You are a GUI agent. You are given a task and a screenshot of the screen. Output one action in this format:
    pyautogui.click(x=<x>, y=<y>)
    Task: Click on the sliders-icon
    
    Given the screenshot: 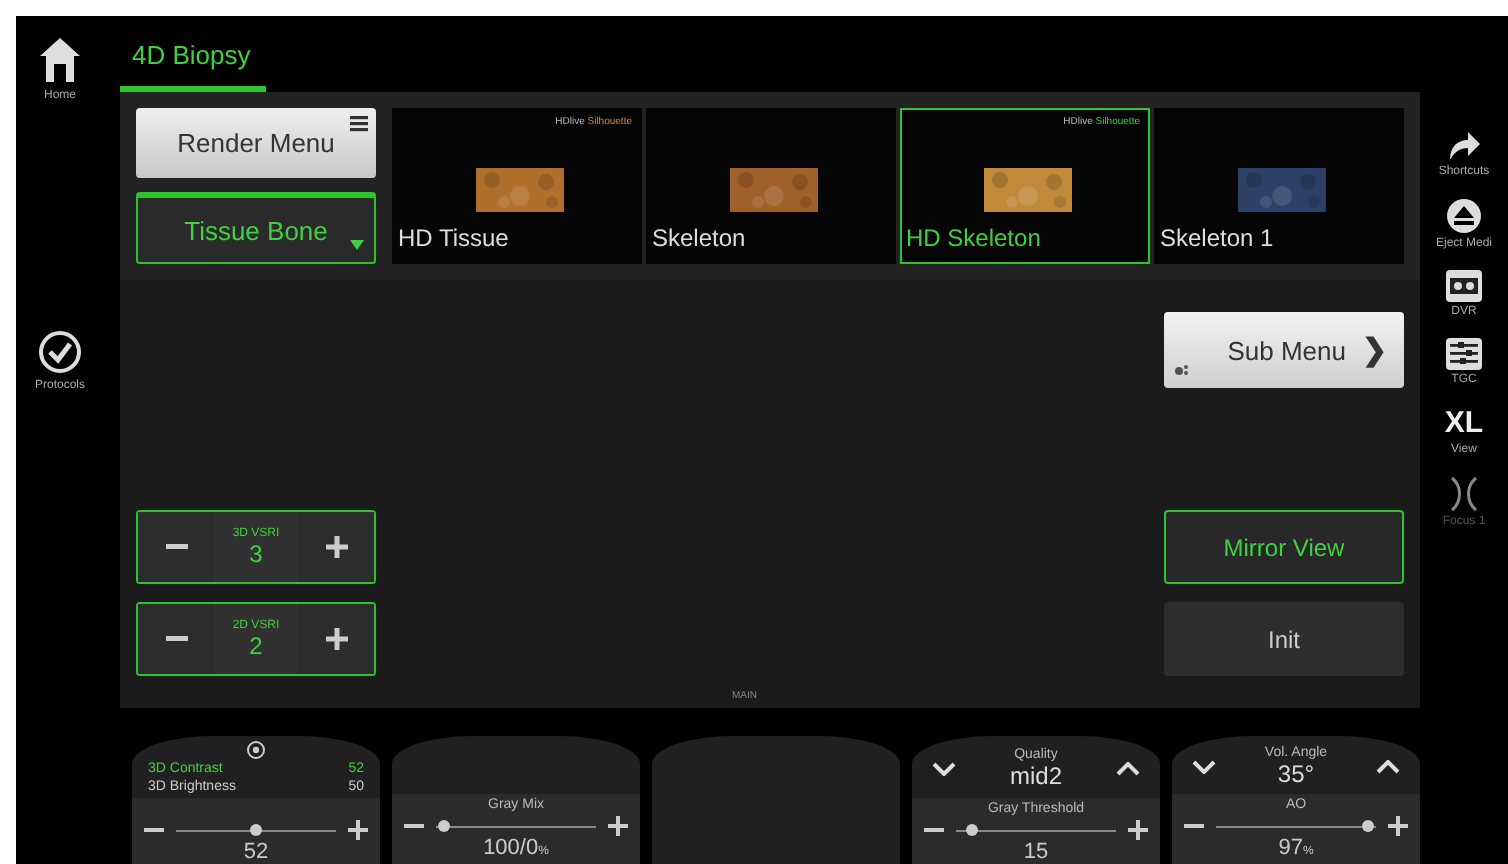 What is the action you would take?
    pyautogui.click(x=1464, y=354)
    